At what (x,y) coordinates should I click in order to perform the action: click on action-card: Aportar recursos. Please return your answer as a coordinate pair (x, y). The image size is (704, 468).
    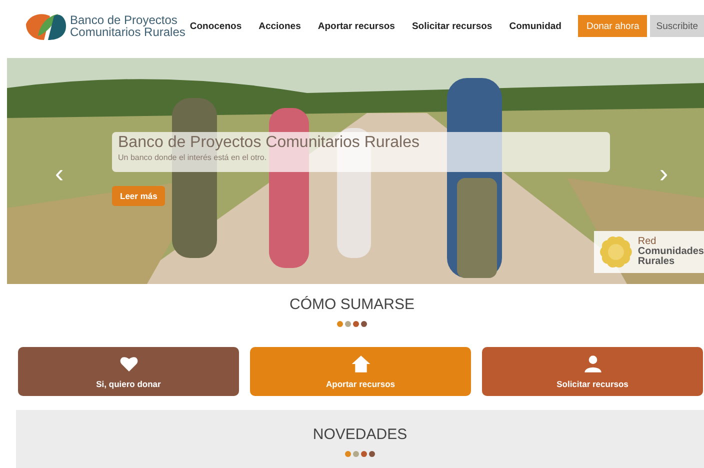
    Looking at the image, I should click on (360, 371).